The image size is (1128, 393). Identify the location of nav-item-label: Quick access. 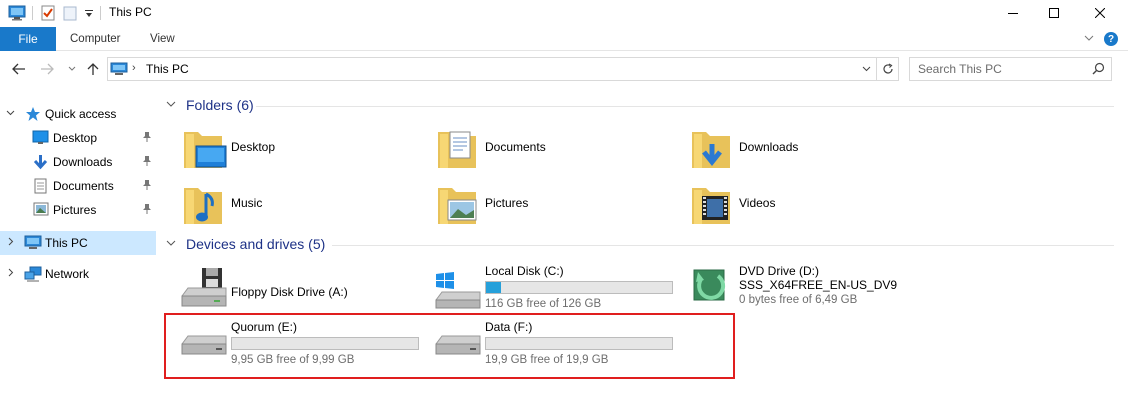
(81, 114).